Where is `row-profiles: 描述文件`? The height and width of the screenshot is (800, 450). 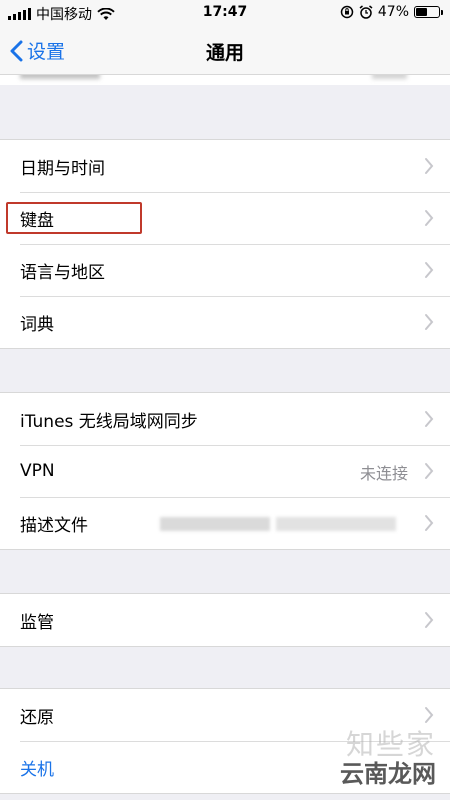
row-profiles: 描述文件 is located at coordinates (225, 523).